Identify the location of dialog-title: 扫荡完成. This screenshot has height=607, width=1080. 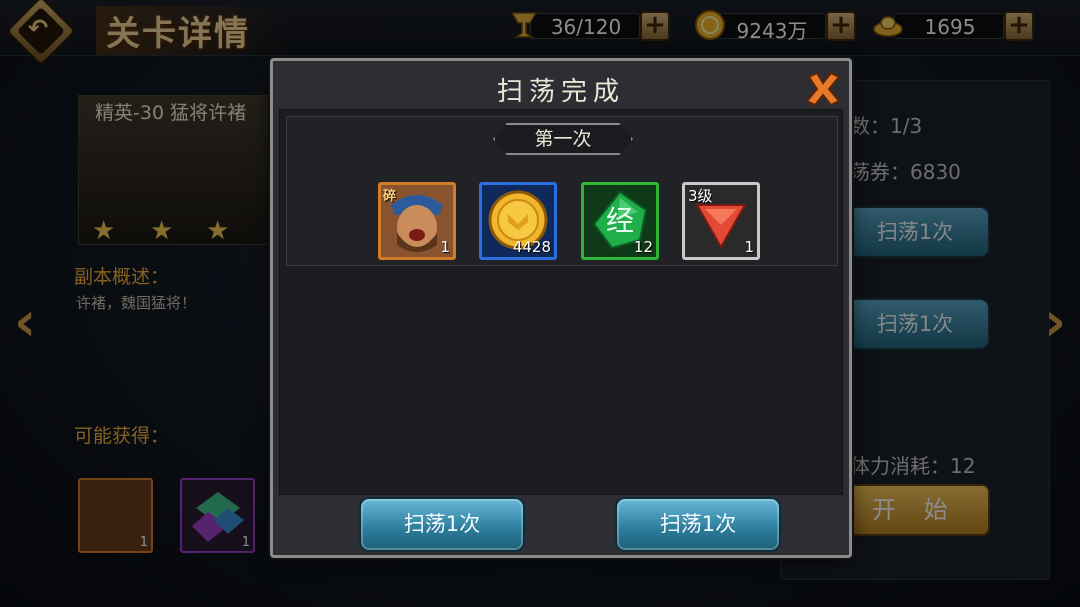
(560, 92).